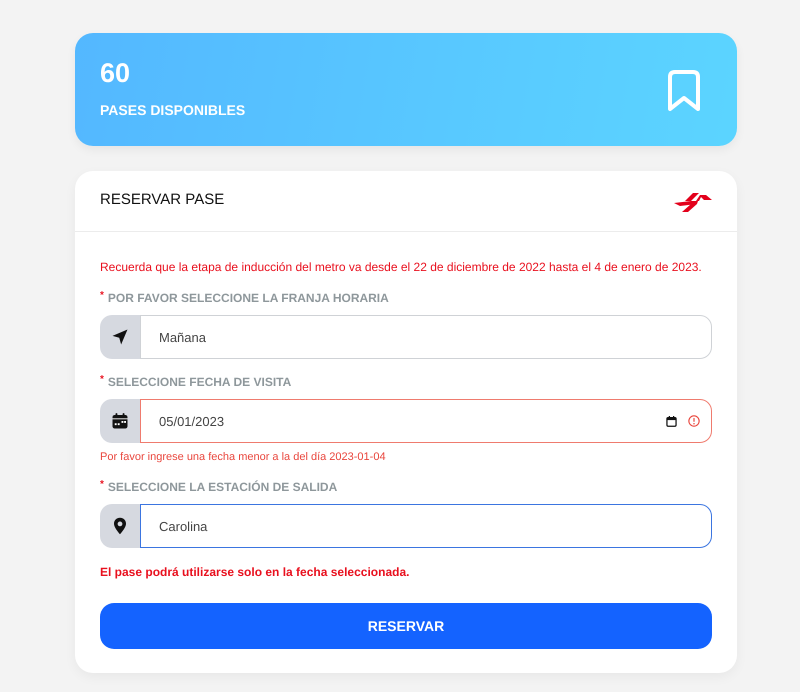  What do you see at coordinates (243, 457) in the screenshot?
I see `error-message: Por favor ingrese una fecha menor a la del día 2023-01-04` at bounding box center [243, 457].